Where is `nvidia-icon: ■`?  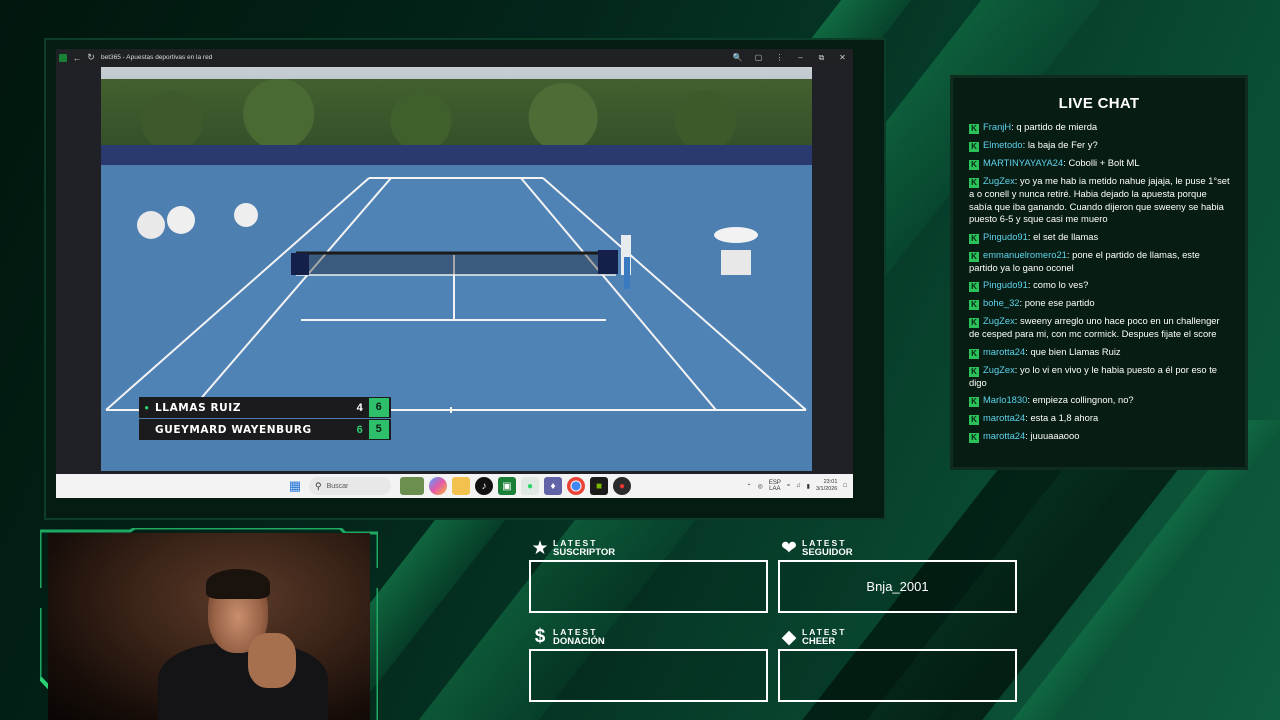
nvidia-icon: ■ is located at coordinates (599, 486).